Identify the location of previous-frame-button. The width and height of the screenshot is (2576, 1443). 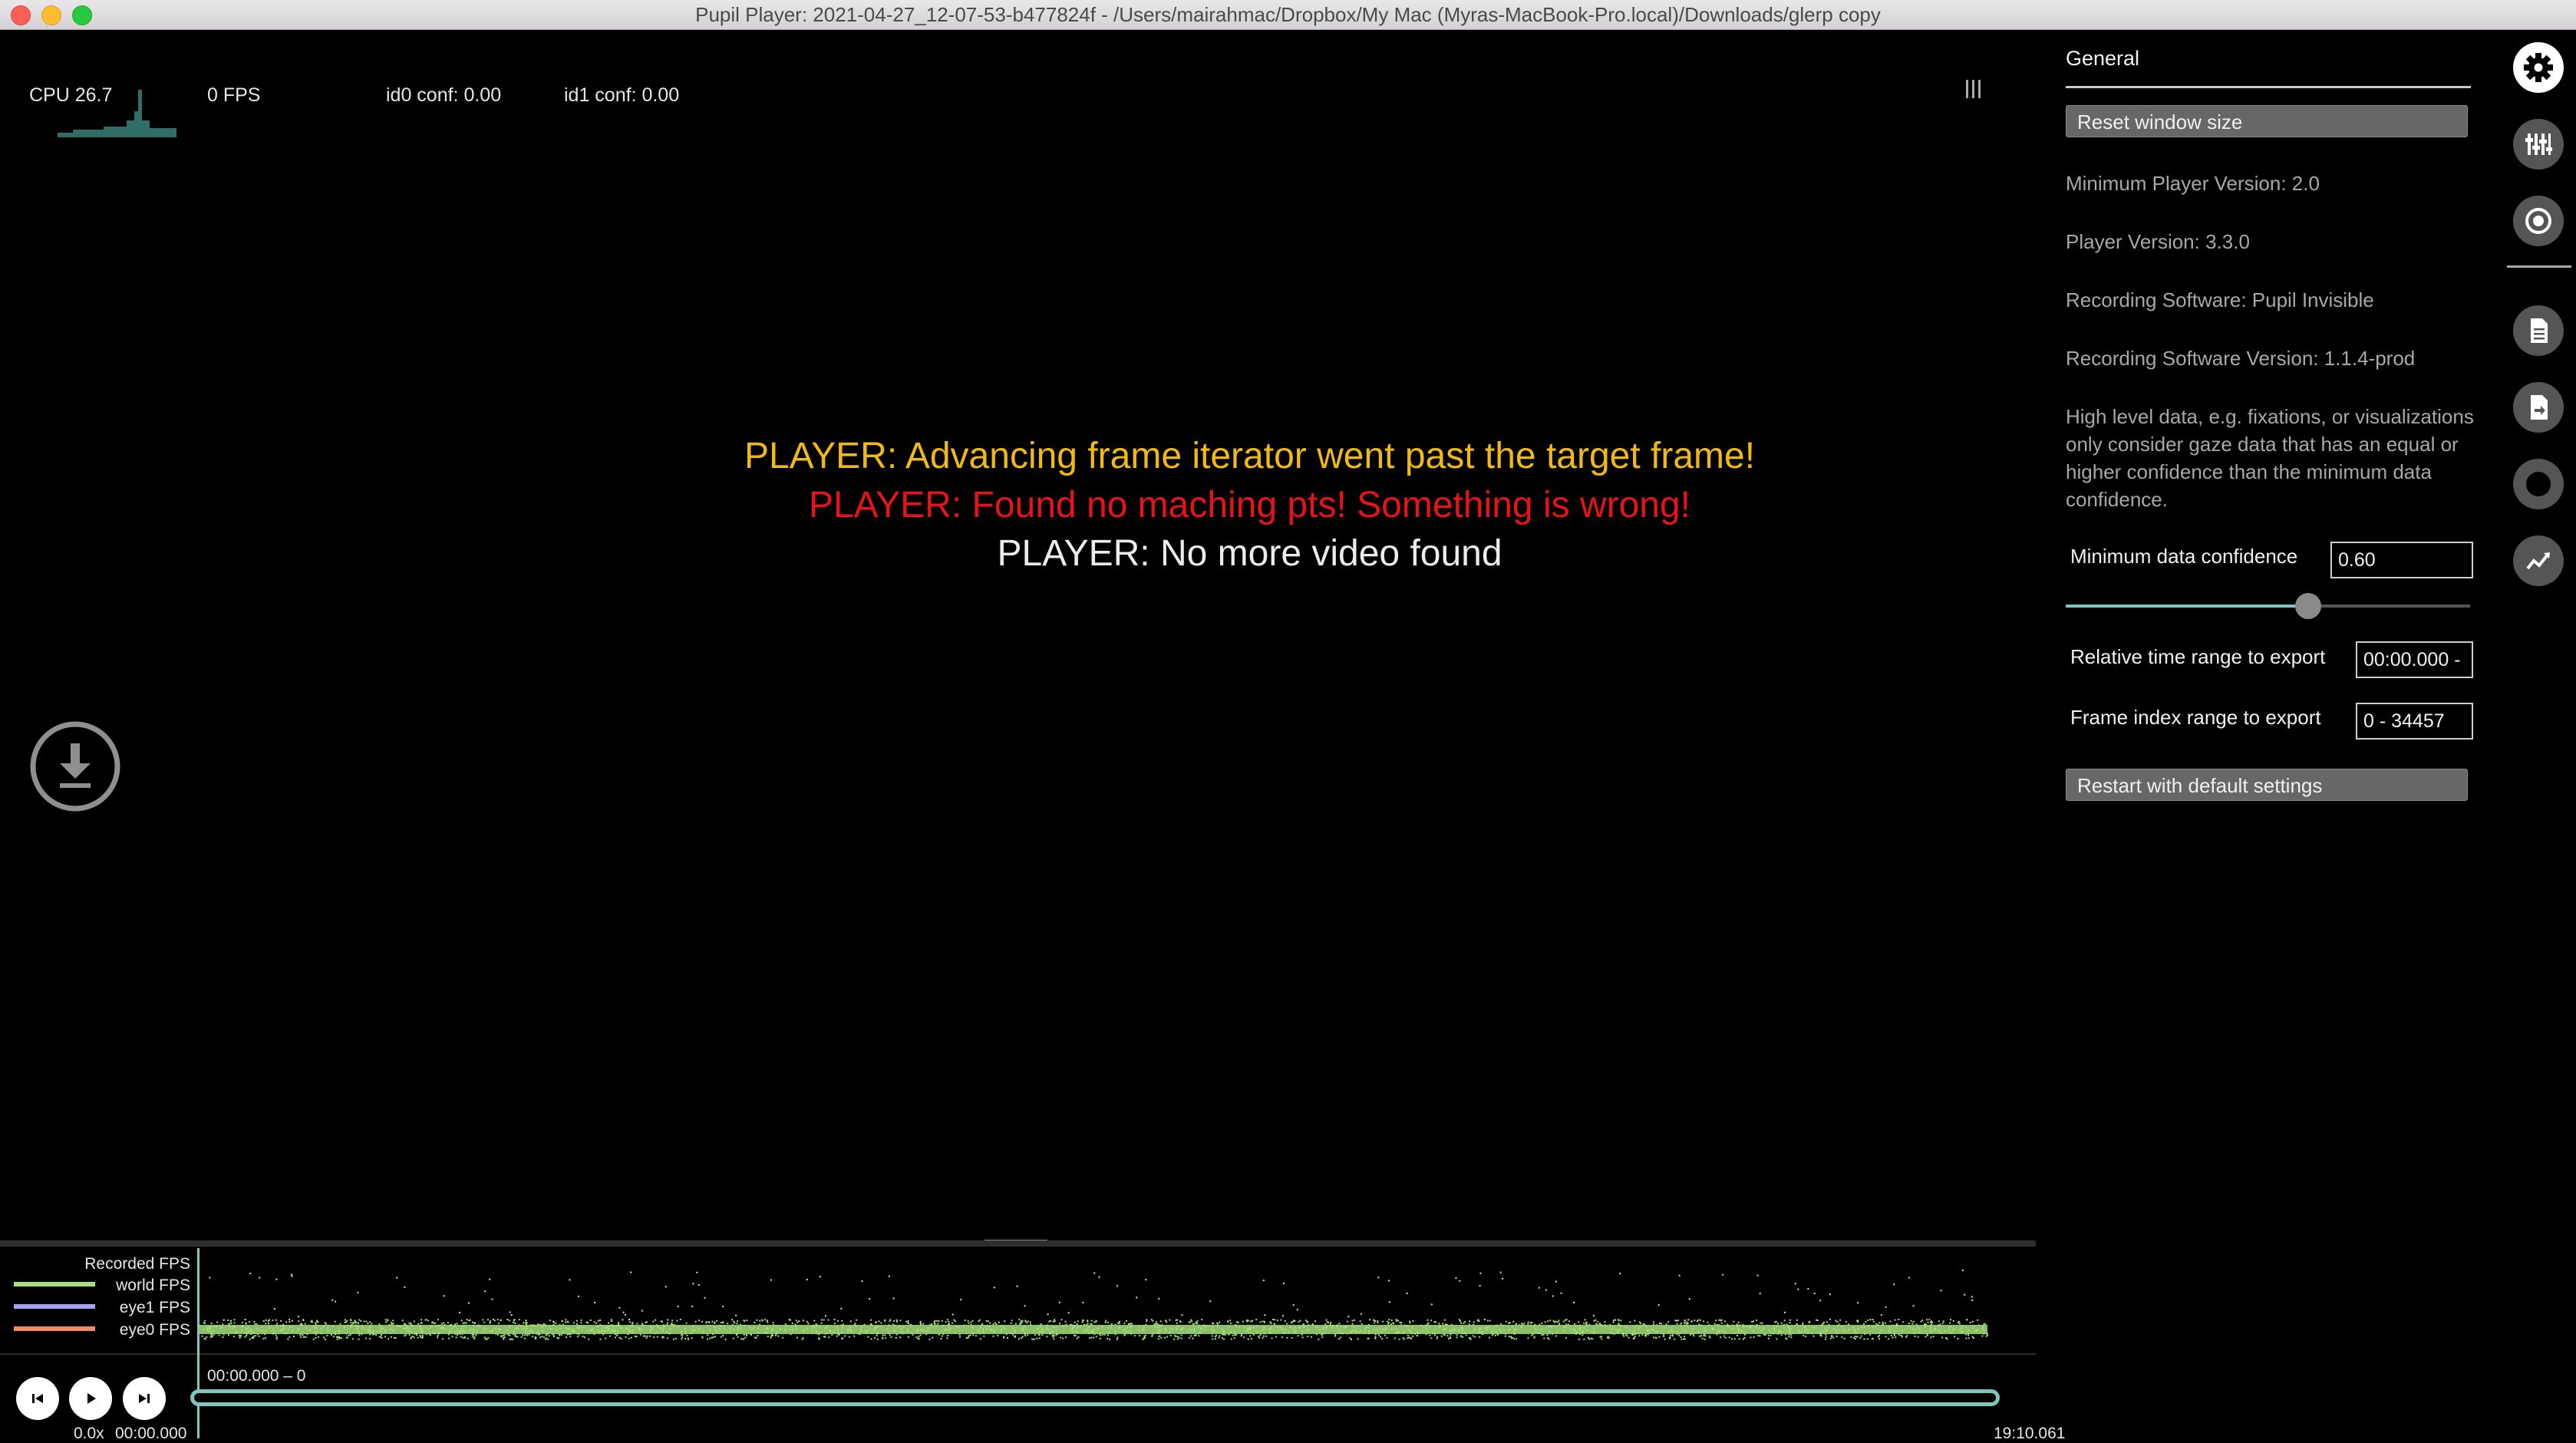
(37, 1398).